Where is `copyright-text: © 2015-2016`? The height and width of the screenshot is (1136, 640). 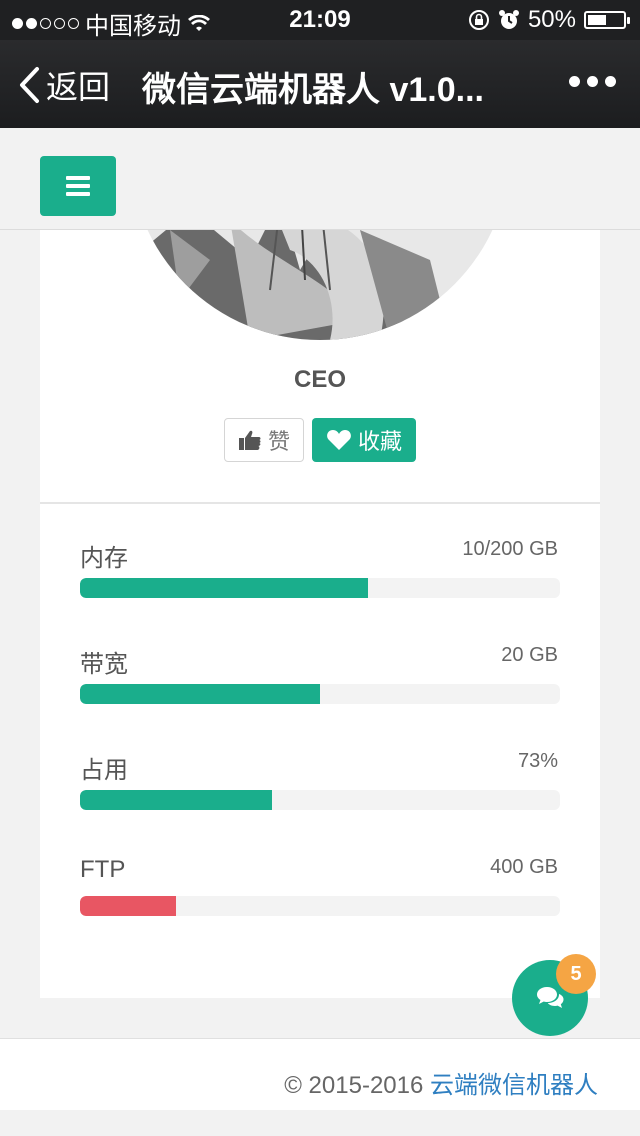 copyright-text: © 2015-2016 is located at coordinates (357, 1085).